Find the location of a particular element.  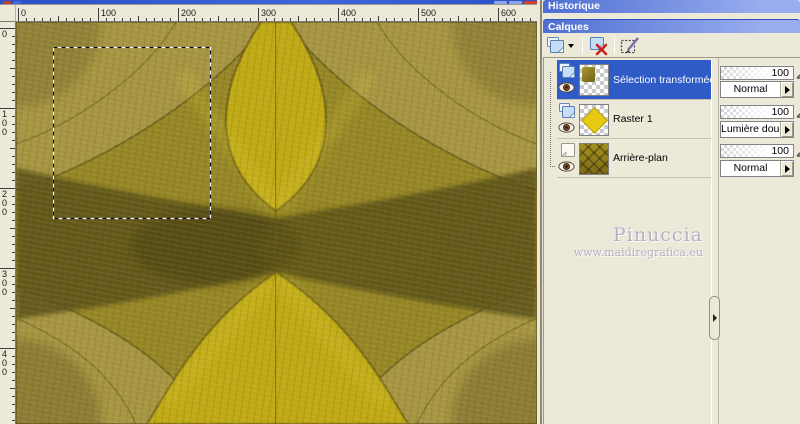

historique-title: Historique is located at coordinates (574, 6).